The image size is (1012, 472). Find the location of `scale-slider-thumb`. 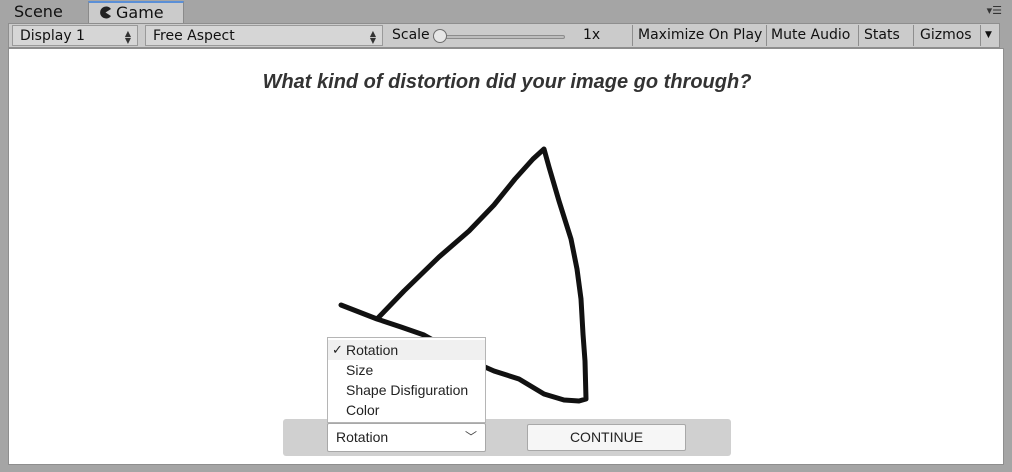

scale-slider-thumb is located at coordinates (440, 36).